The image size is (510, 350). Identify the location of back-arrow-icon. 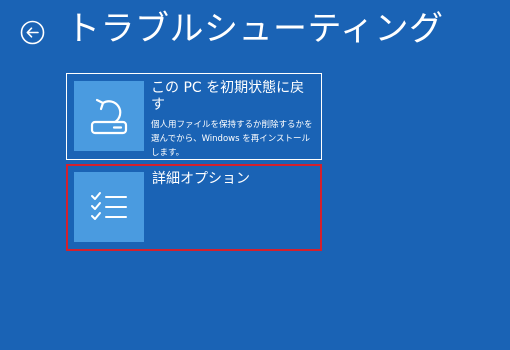
(32, 32).